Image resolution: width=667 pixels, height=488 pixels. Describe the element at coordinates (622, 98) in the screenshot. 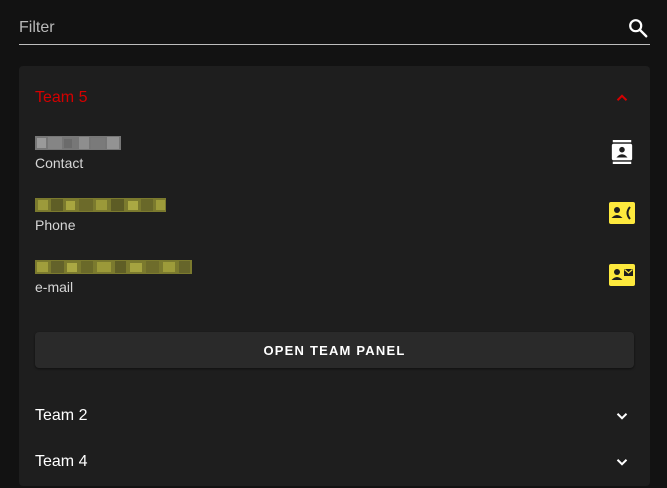

I see `chevron-up-icon` at that location.